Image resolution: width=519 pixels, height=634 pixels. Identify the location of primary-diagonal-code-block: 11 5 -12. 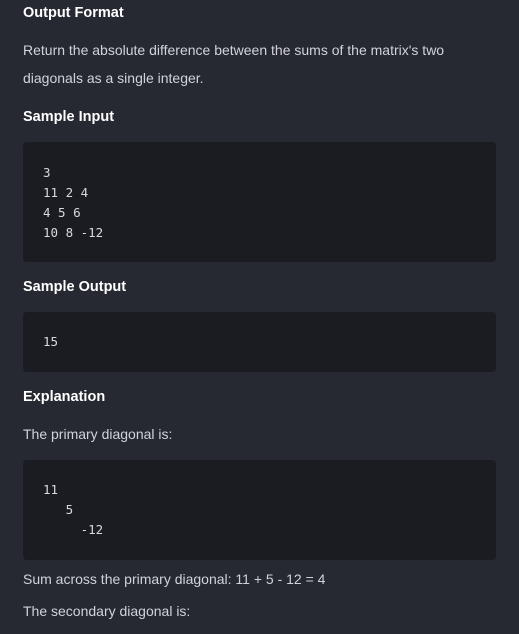
(259, 510).